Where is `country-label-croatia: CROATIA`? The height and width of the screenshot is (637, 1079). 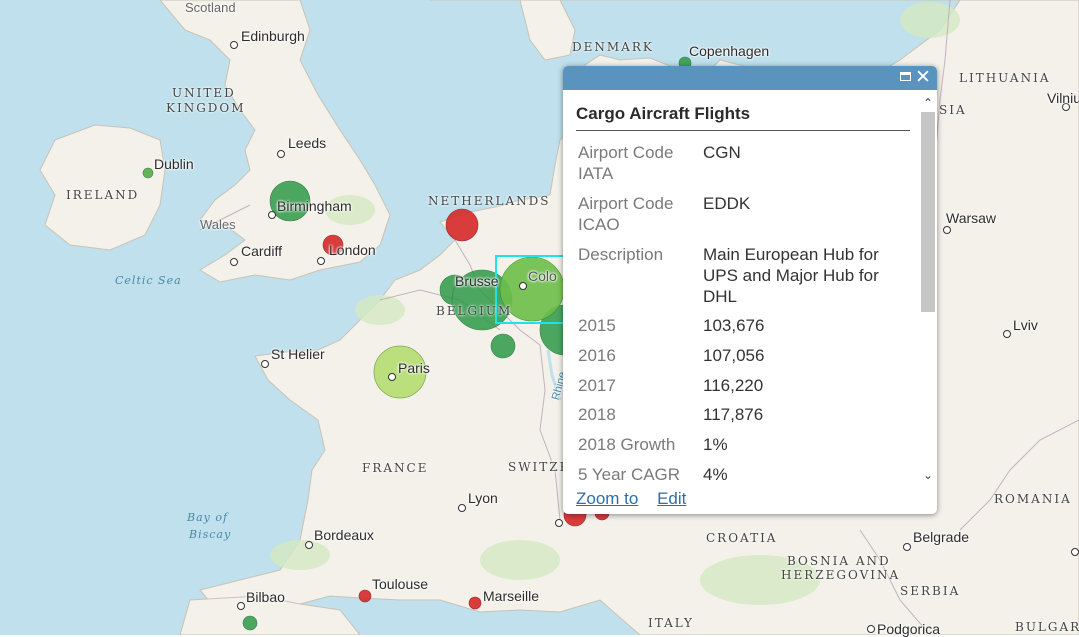 country-label-croatia: CROATIA is located at coordinates (742, 538).